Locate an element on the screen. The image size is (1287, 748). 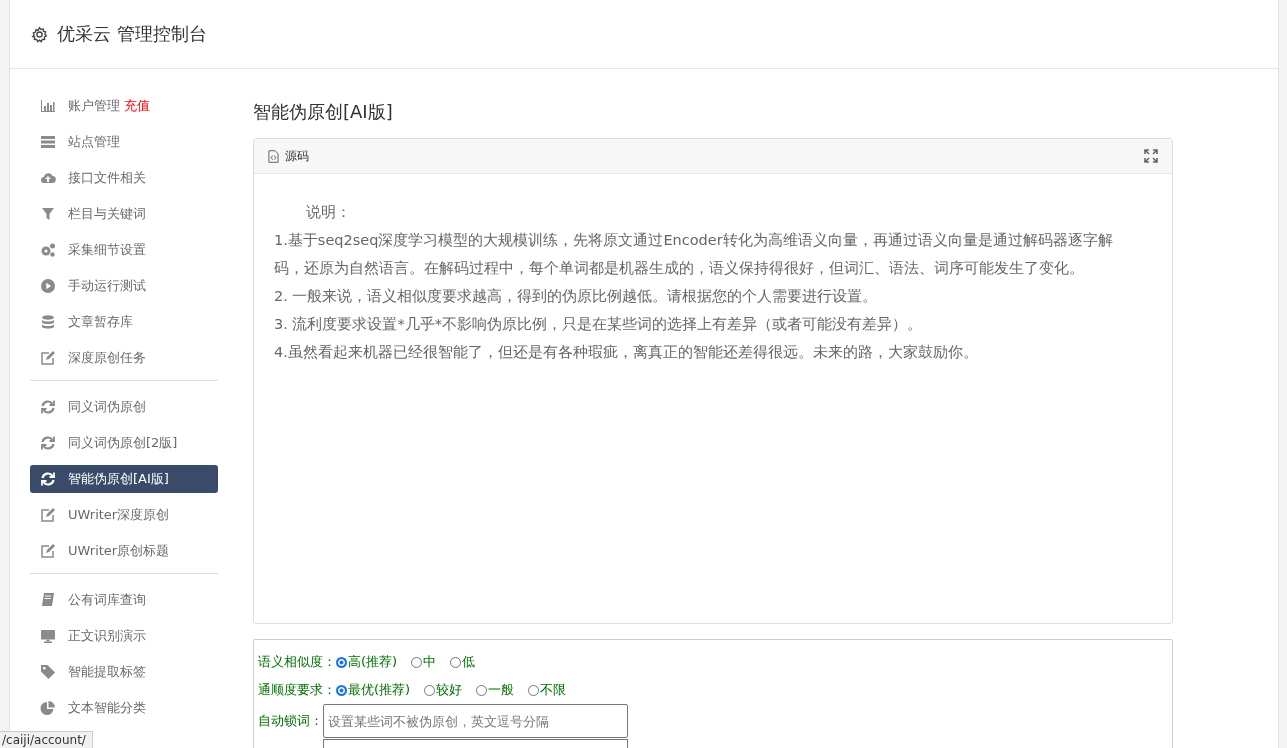
monitor-icon is located at coordinates (48, 636).